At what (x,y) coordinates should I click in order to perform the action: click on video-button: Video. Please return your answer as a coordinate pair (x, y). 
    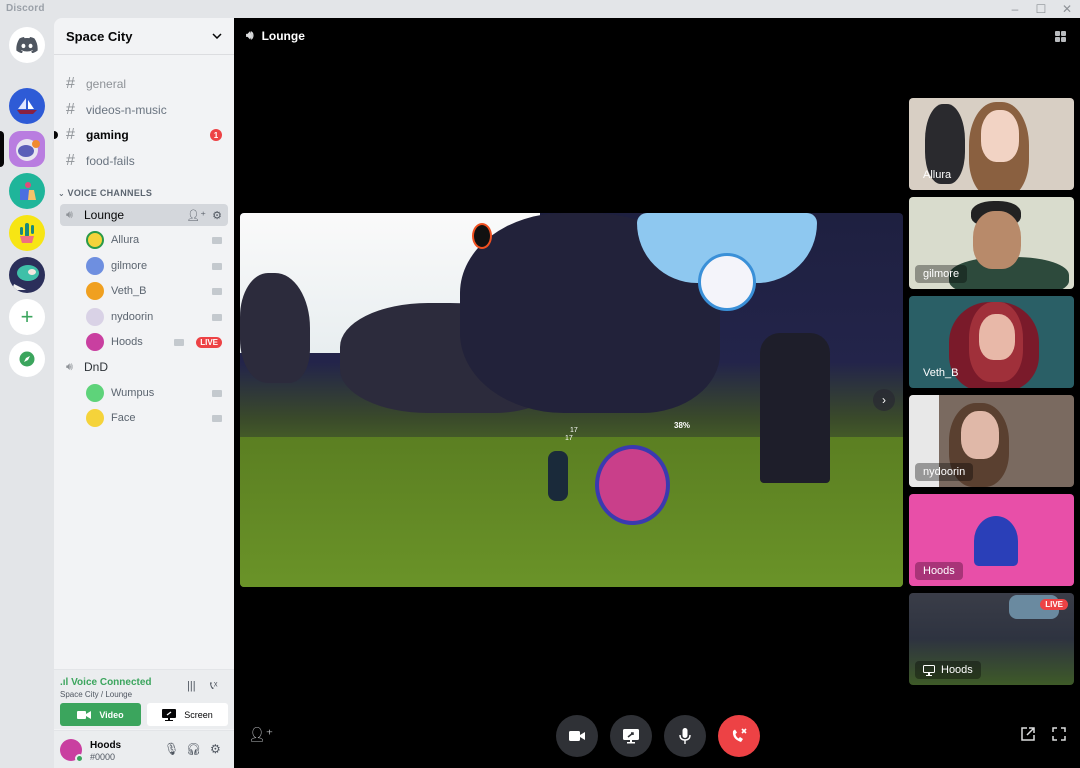
    Looking at the image, I should click on (100, 714).